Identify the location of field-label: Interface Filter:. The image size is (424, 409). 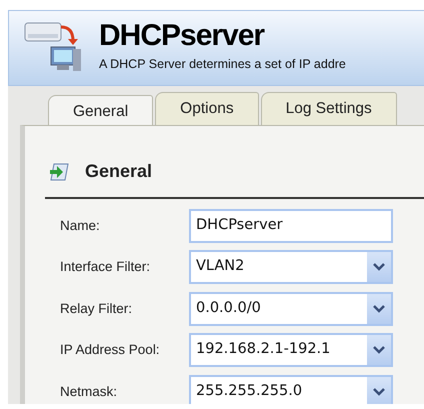
(105, 267).